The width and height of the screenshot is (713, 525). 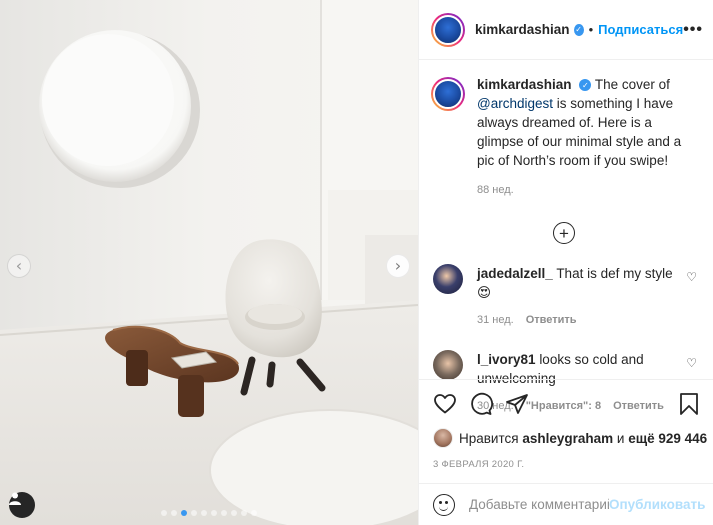 I want to click on more-options-icon: •••, so click(x=693, y=30).